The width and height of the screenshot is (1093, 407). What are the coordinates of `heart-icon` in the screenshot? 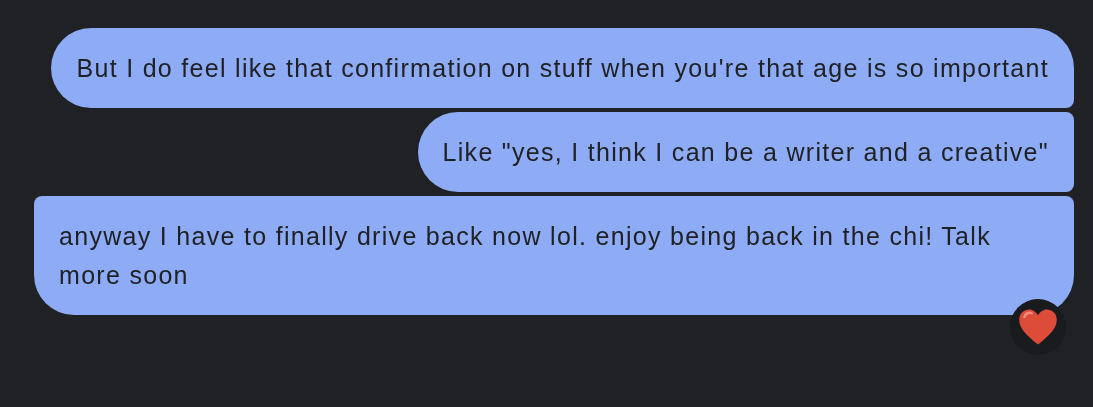 It's located at (1038, 327).